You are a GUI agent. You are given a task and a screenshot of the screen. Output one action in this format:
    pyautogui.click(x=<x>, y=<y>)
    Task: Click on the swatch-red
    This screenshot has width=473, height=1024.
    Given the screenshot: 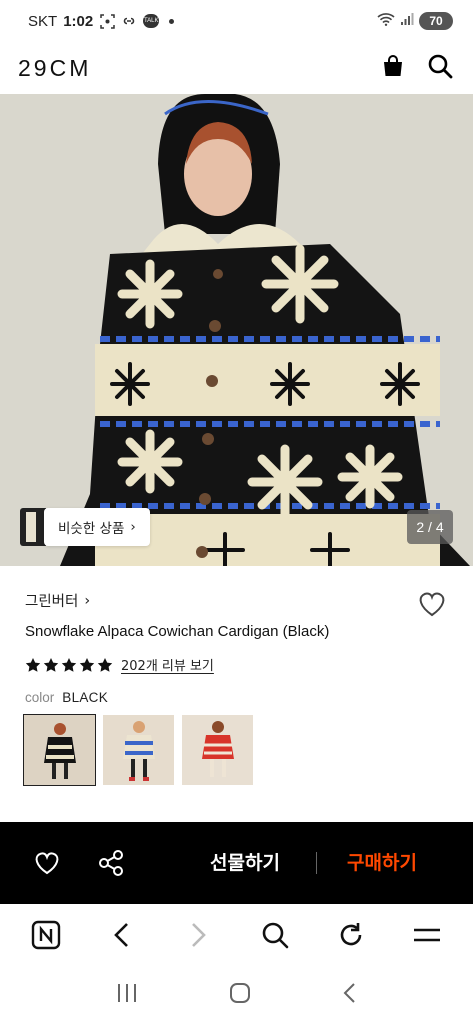 What is the action you would take?
    pyautogui.click(x=217, y=750)
    